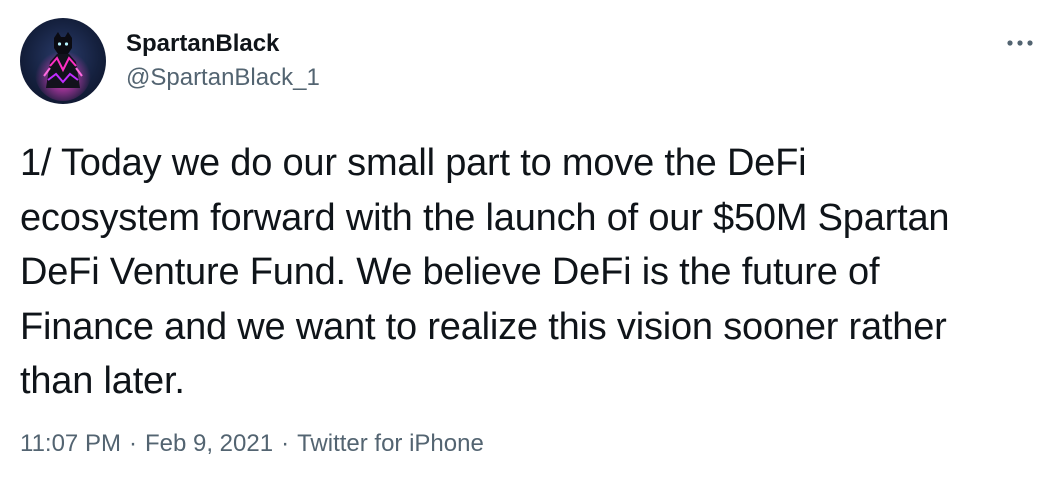  I want to click on more-options-button, so click(1020, 43).